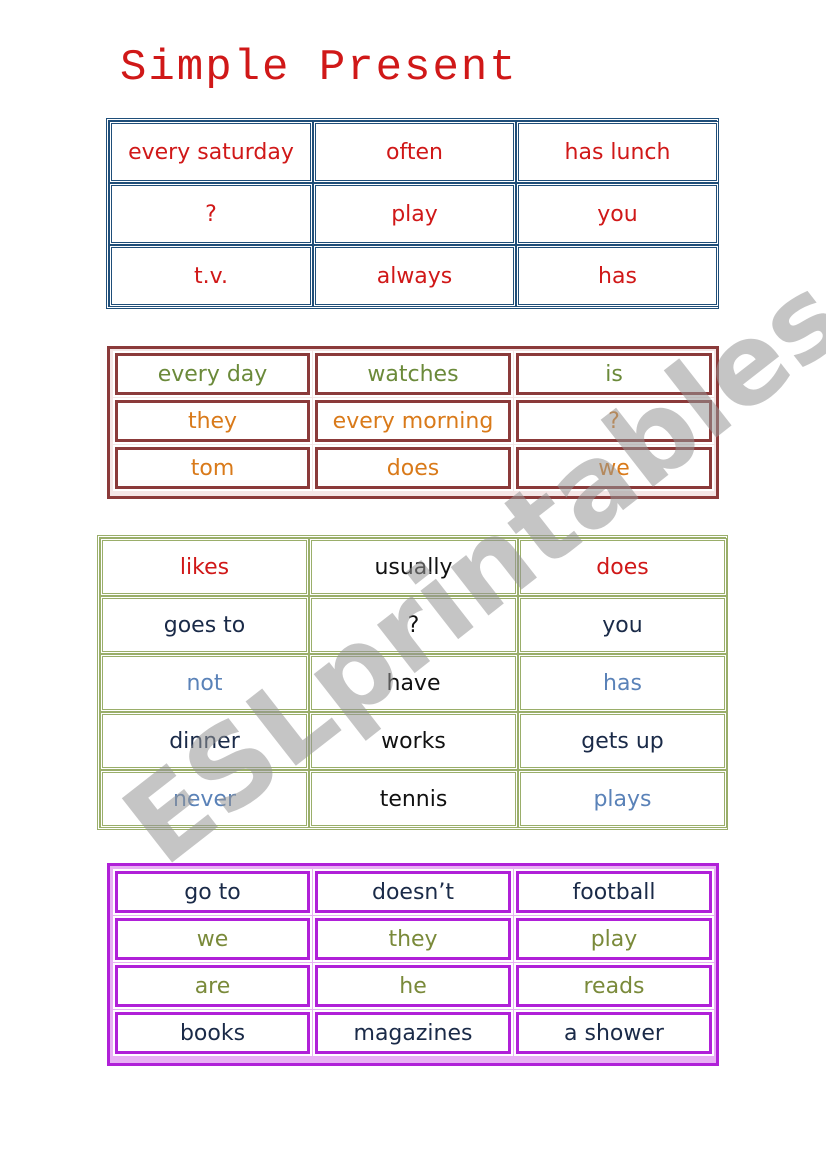 The width and height of the screenshot is (826, 1169). What do you see at coordinates (212, 986) in the screenshot?
I see `word-cell: are` at bounding box center [212, 986].